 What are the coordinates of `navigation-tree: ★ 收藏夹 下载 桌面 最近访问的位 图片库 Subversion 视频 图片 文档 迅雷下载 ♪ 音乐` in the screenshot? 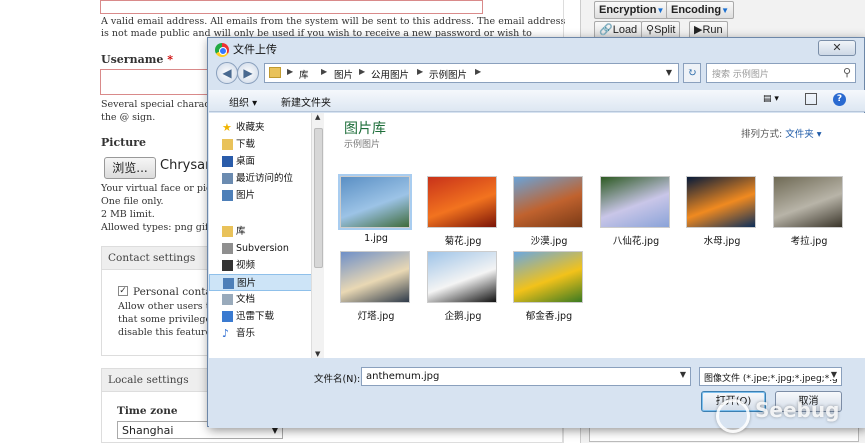 It's located at (261, 235).